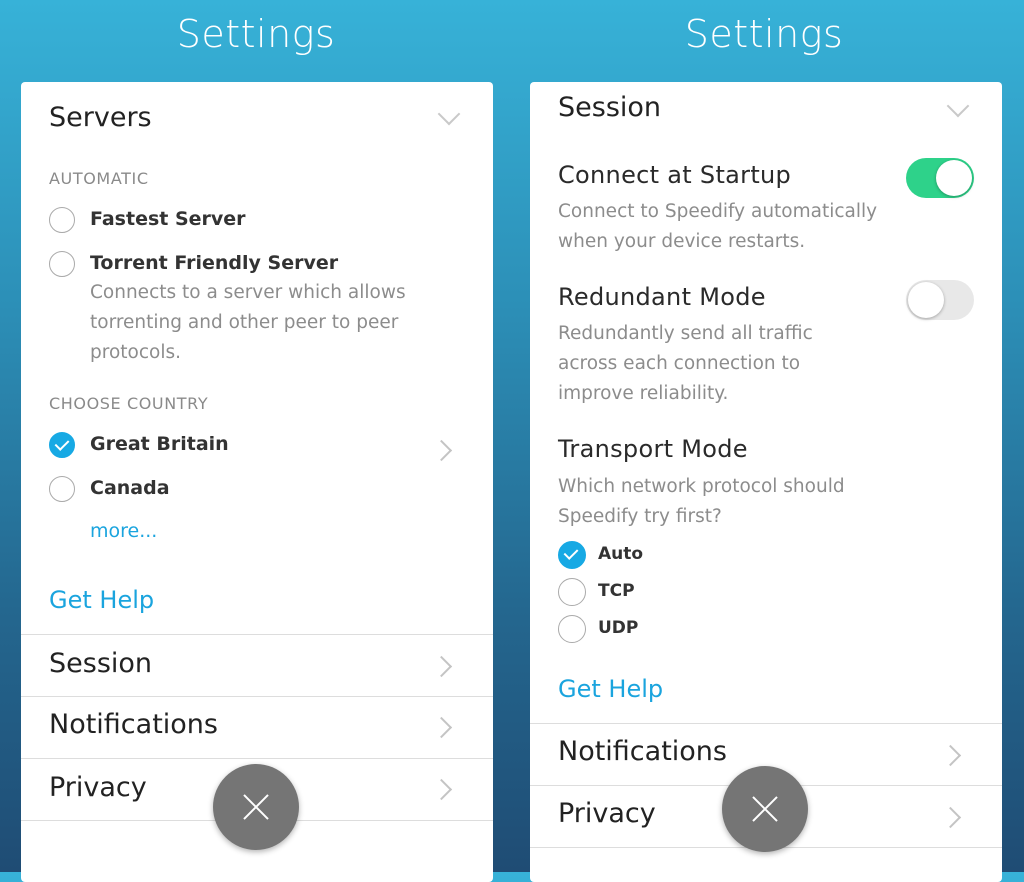 This screenshot has height=882, width=1024. What do you see at coordinates (159, 444) in the screenshot?
I see `great-britain-label: Great Britain` at bounding box center [159, 444].